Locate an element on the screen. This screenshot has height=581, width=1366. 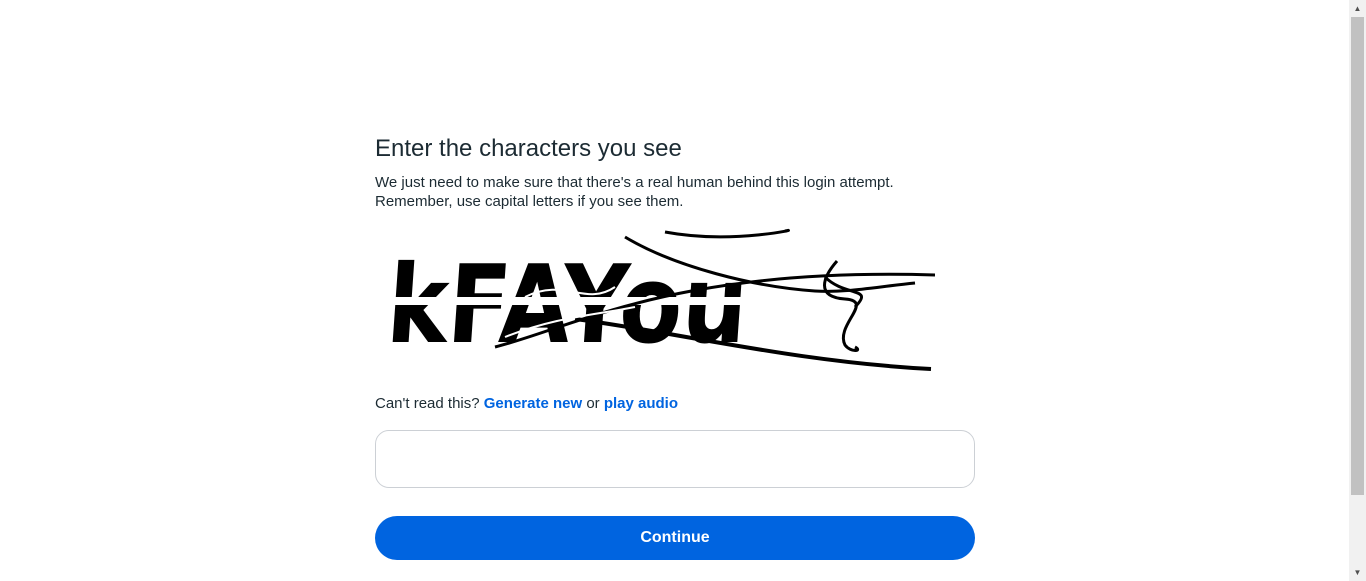
vertical-scrollbar: ▲ ▼ is located at coordinates (1357, 290).